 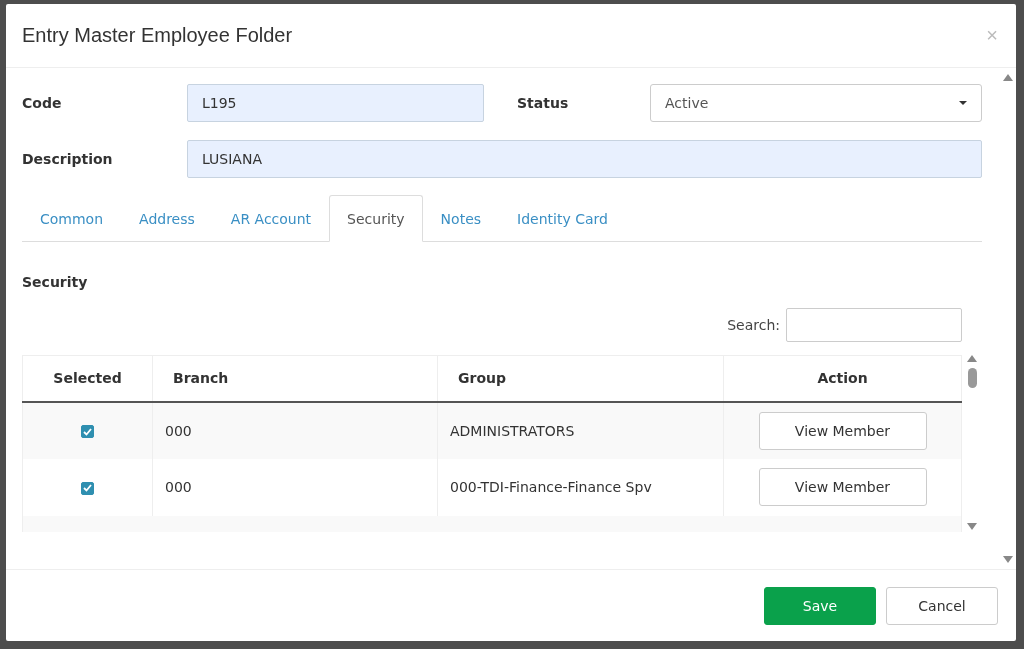 What do you see at coordinates (942, 605) in the screenshot?
I see `cancel-button: Cancel` at bounding box center [942, 605].